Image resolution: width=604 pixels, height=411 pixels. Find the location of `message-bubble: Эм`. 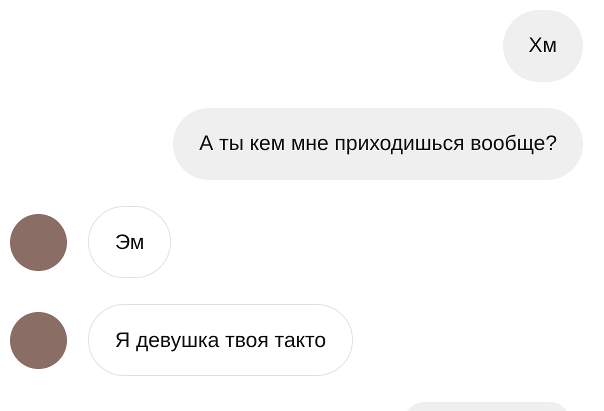

message-bubble: Эм is located at coordinates (130, 242).